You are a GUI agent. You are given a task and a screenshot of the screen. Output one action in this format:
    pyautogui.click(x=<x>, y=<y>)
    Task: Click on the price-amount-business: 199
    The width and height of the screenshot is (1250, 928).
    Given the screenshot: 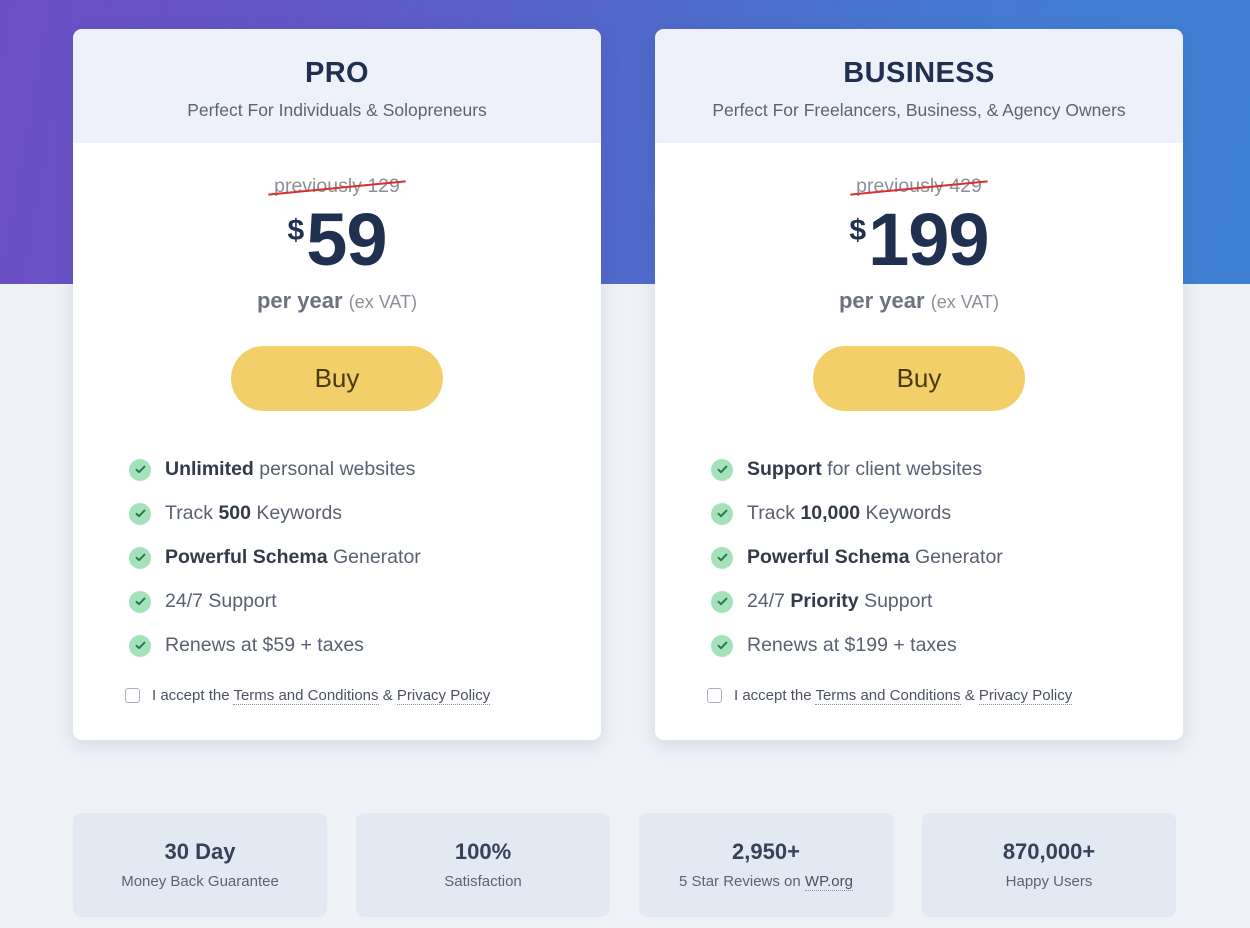 What is the action you would take?
    pyautogui.click(x=928, y=240)
    